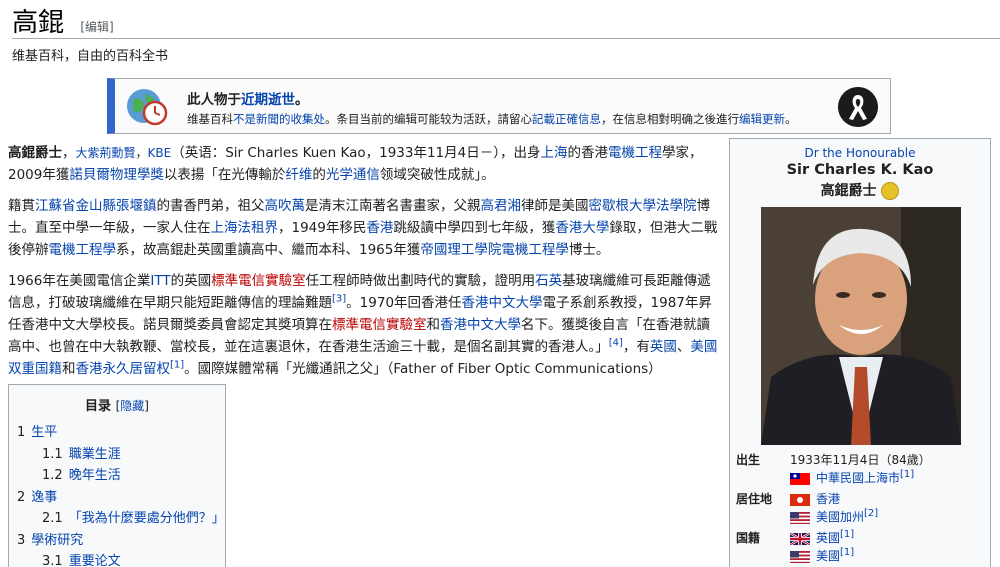  Describe the element at coordinates (285, 206) in the screenshot. I see `article-link: 高吹萬` at that location.